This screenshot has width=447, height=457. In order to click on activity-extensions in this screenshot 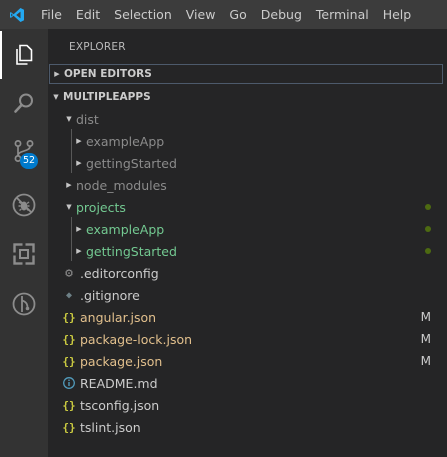, I will do `click(24, 254)`.